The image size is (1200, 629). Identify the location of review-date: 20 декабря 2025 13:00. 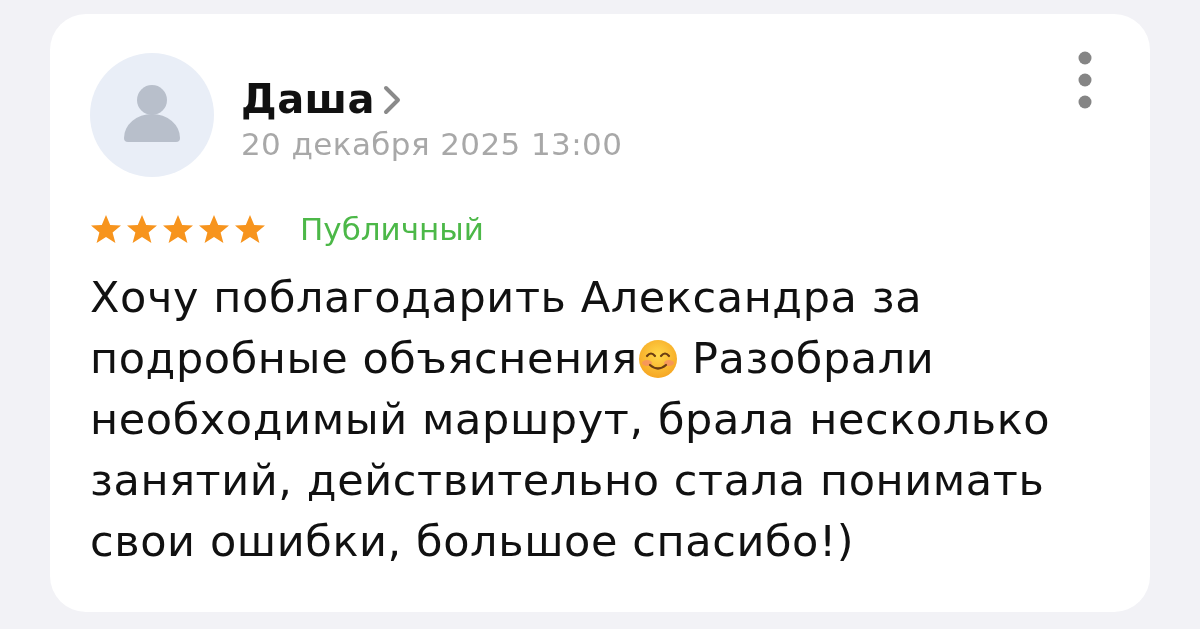
(432, 144).